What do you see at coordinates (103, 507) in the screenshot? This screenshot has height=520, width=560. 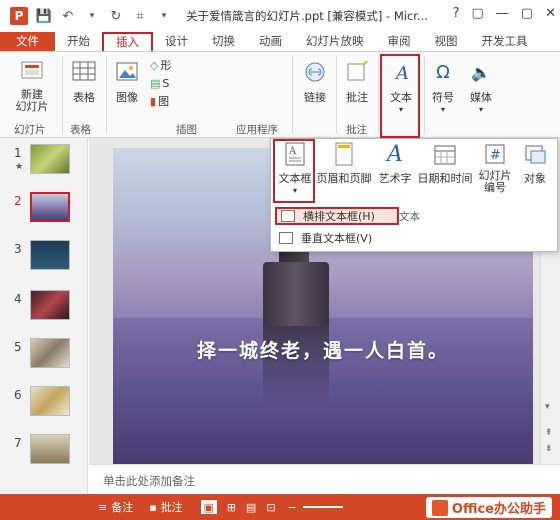 I see `notes-icon: ≡` at bounding box center [103, 507].